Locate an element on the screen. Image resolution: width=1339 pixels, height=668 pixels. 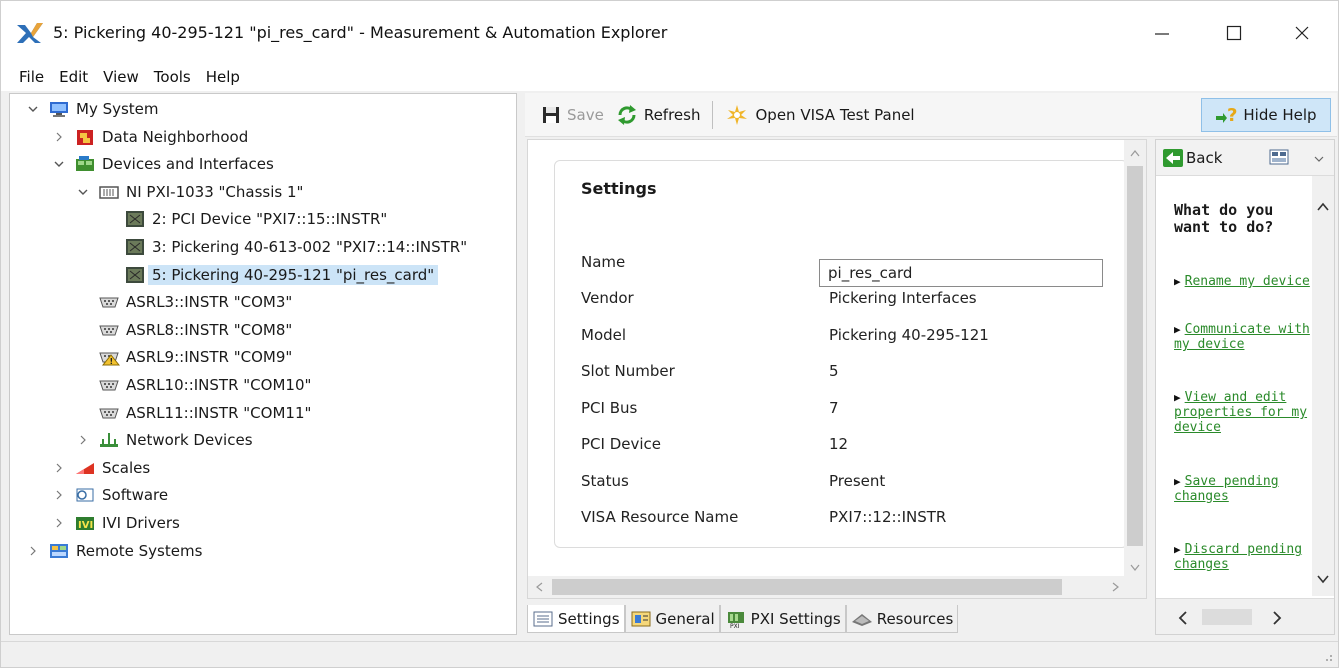
tree-item: NI PXI-1033 "Chassis 1" is located at coordinates (189, 192).